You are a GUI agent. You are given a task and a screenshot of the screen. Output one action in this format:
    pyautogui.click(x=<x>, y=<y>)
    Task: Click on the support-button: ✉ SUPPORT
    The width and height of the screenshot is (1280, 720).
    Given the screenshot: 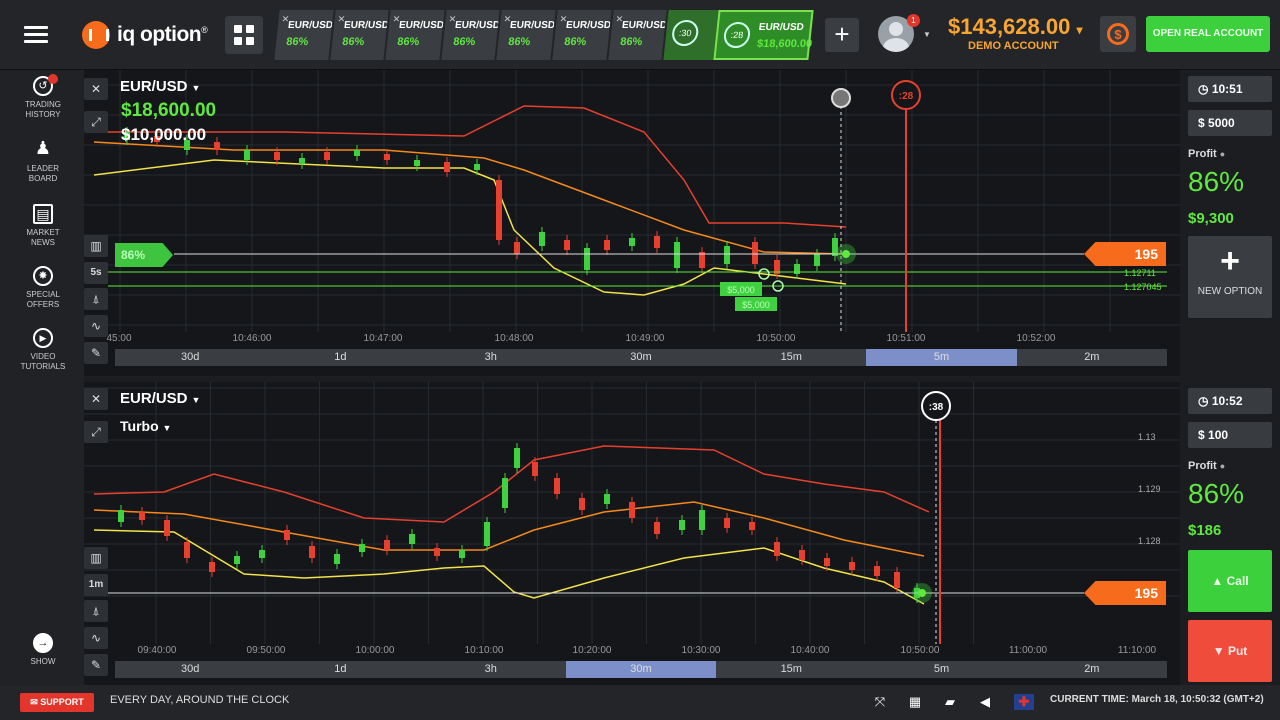 What is the action you would take?
    pyautogui.click(x=57, y=702)
    